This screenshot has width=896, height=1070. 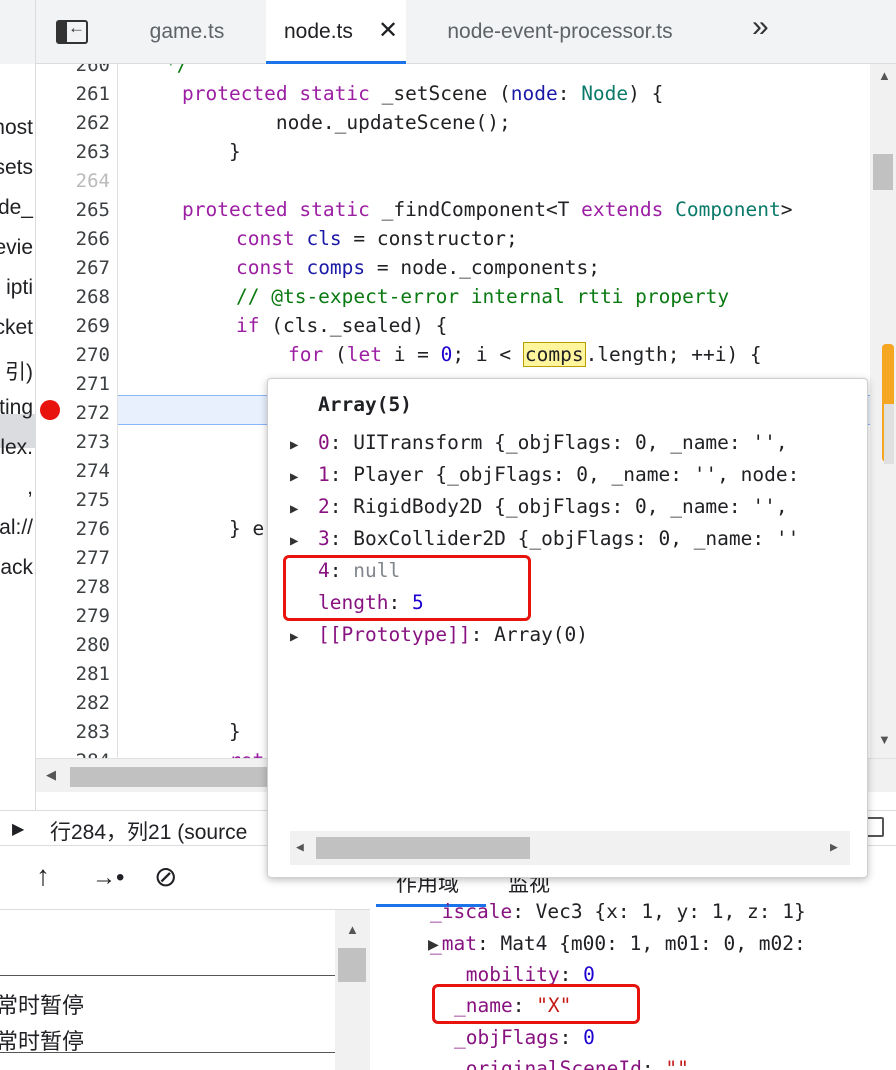 I want to click on line-number: 281, so click(x=73, y=674).